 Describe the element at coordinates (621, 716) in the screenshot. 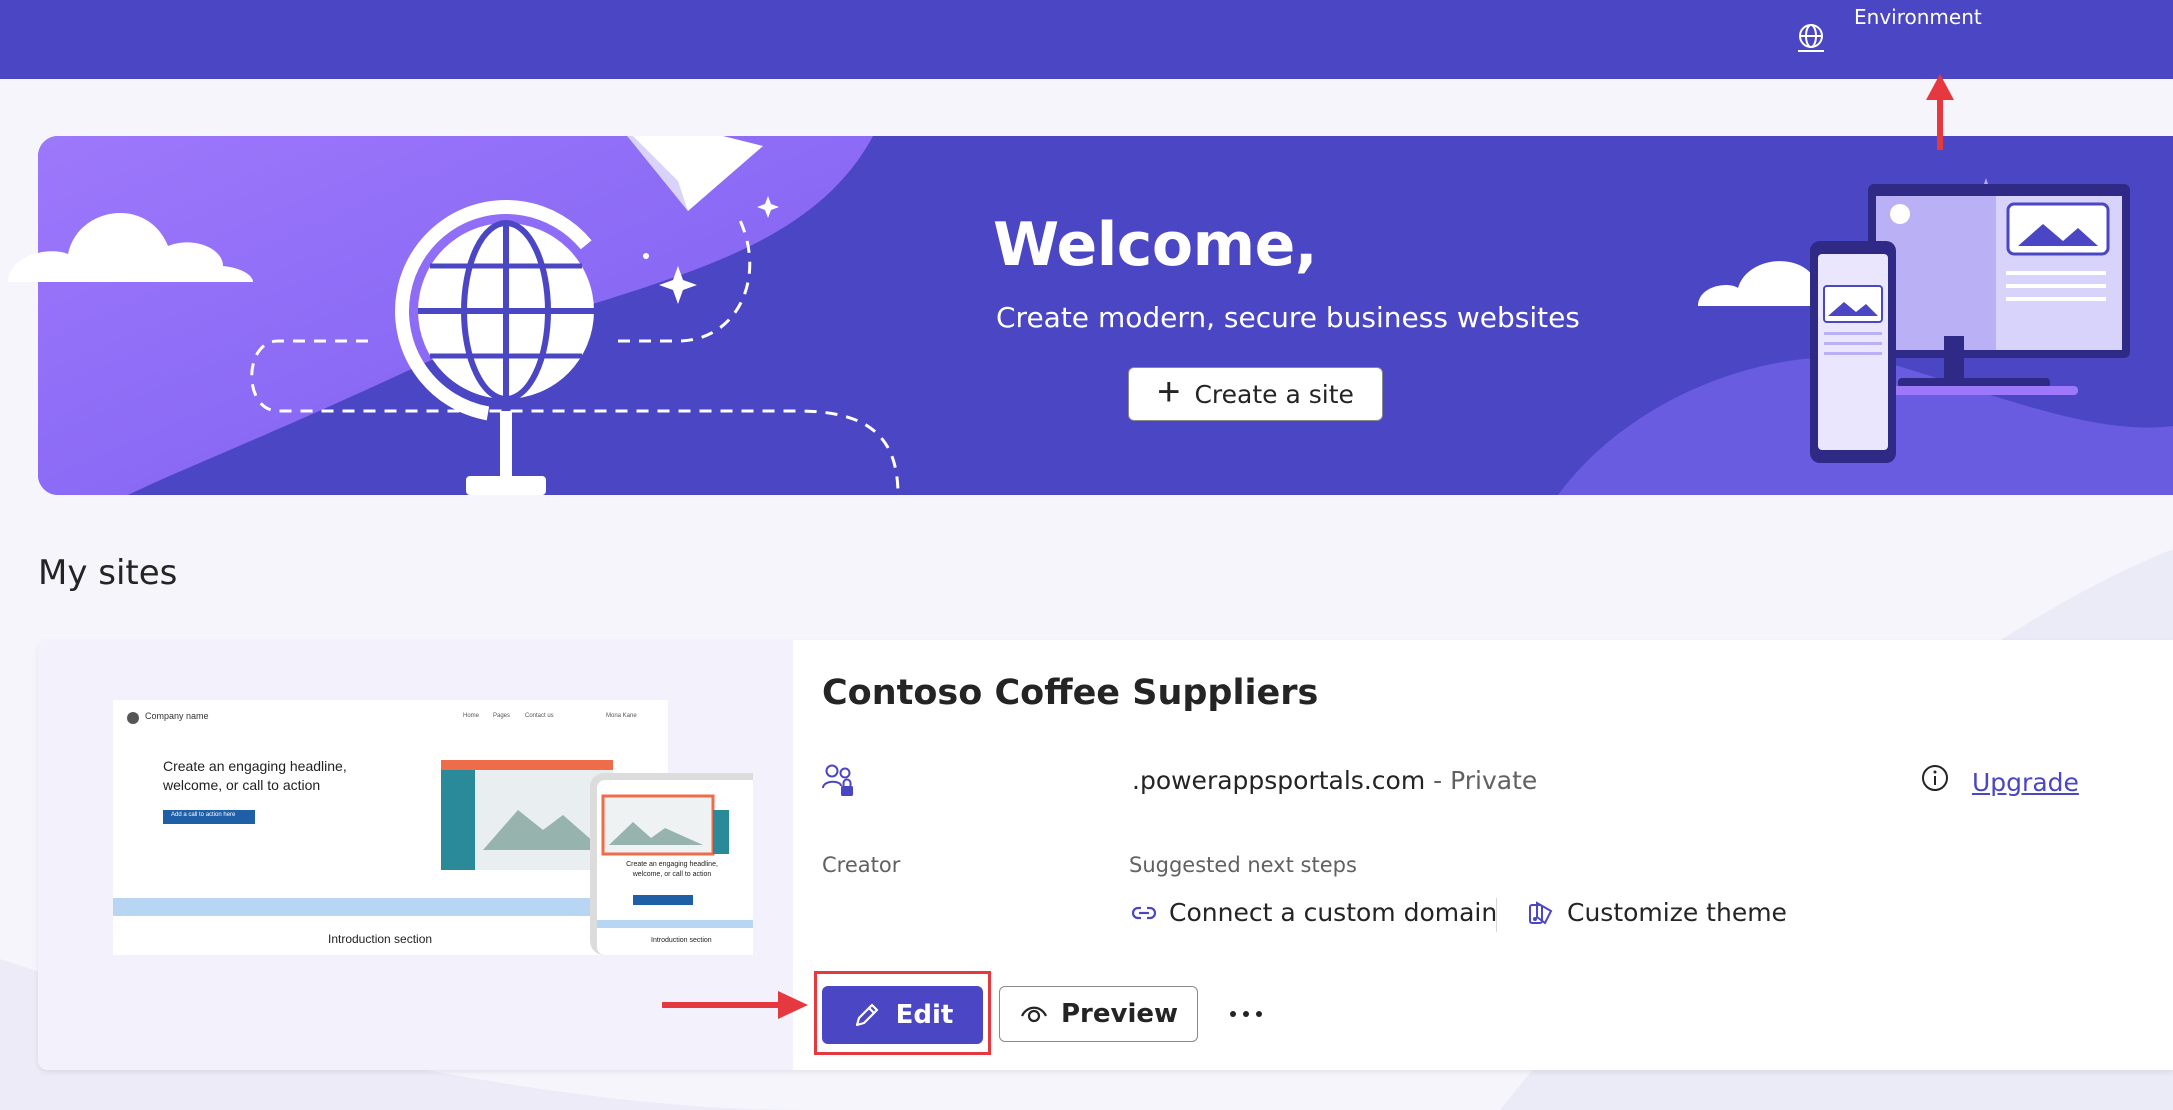

I see `thumbnail-nav-user: Mona Kane` at that location.